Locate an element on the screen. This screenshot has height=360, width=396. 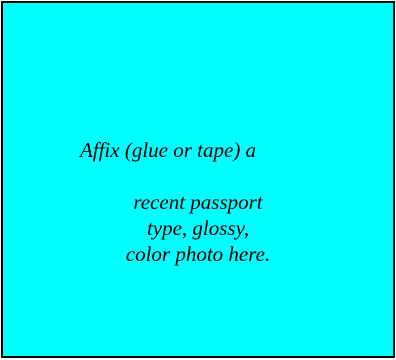
instruction-line-1: Affix (glue or tape) a is located at coordinates (168, 150).